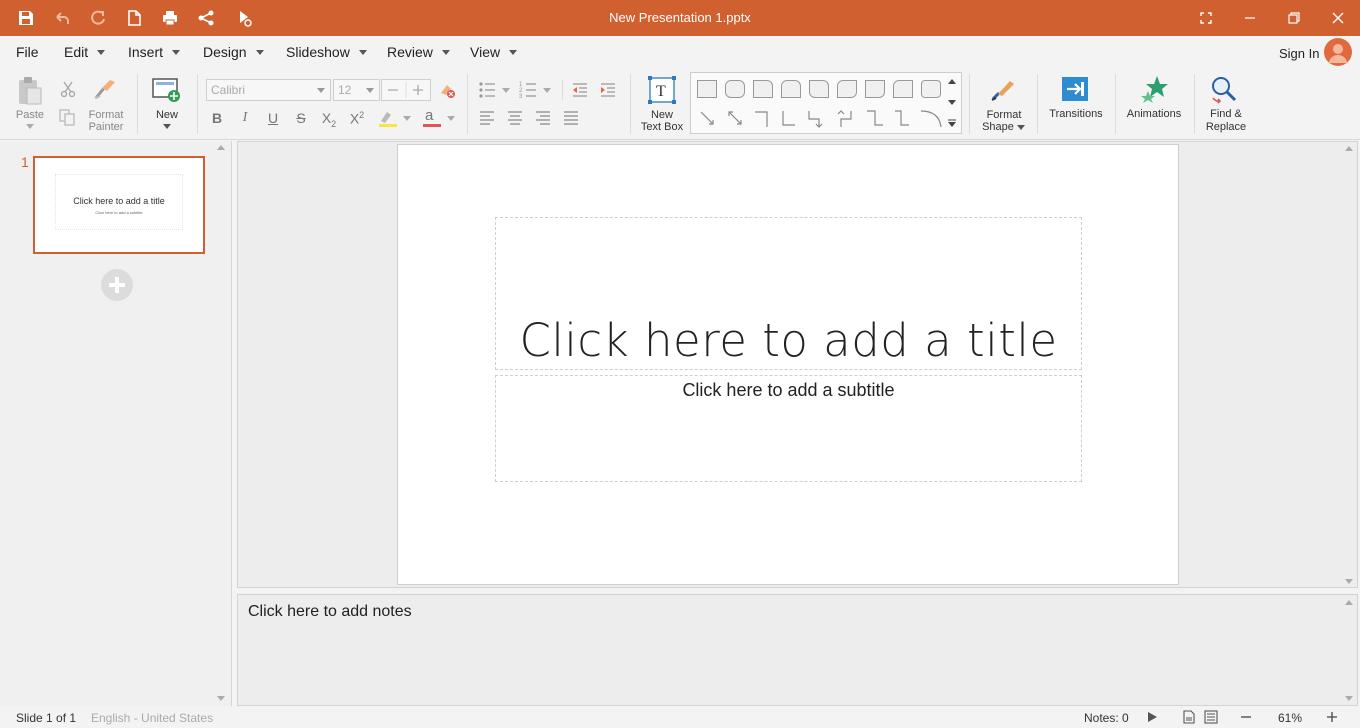 Image resolution: width=1360 pixels, height=728 pixels. Describe the element at coordinates (117, 285) in the screenshot. I see `add-slide-button` at that location.